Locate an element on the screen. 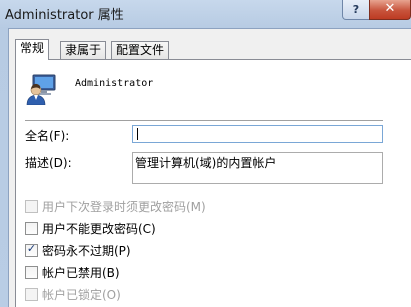  checkbox-label: 帐户已禁用(B) is located at coordinates (81, 273).